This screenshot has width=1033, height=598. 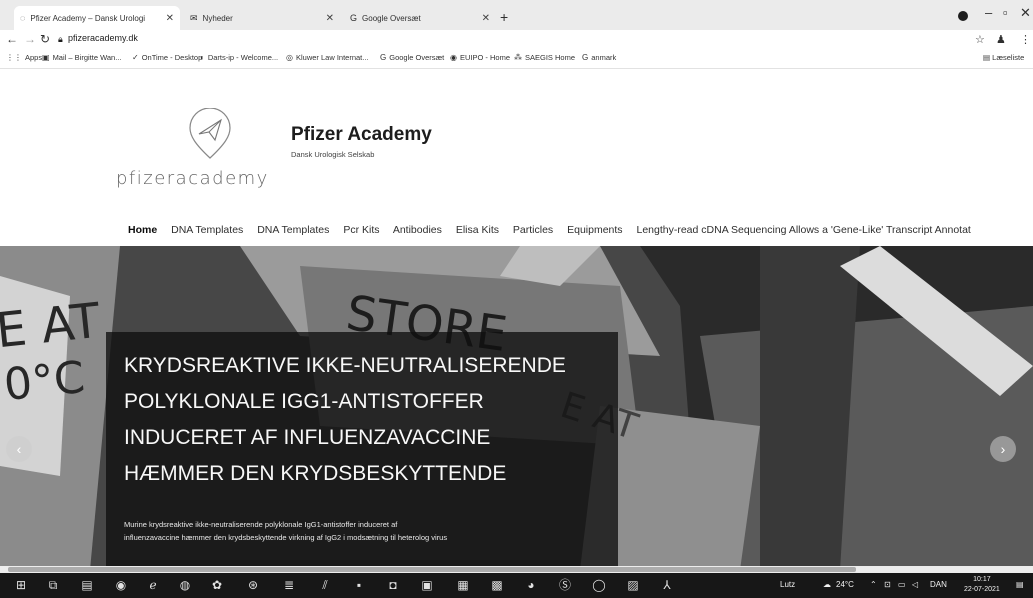 What do you see at coordinates (1001, 39) in the screenshot?
I see `extensions-icon: ♟` at bounding box center [1001, 39].